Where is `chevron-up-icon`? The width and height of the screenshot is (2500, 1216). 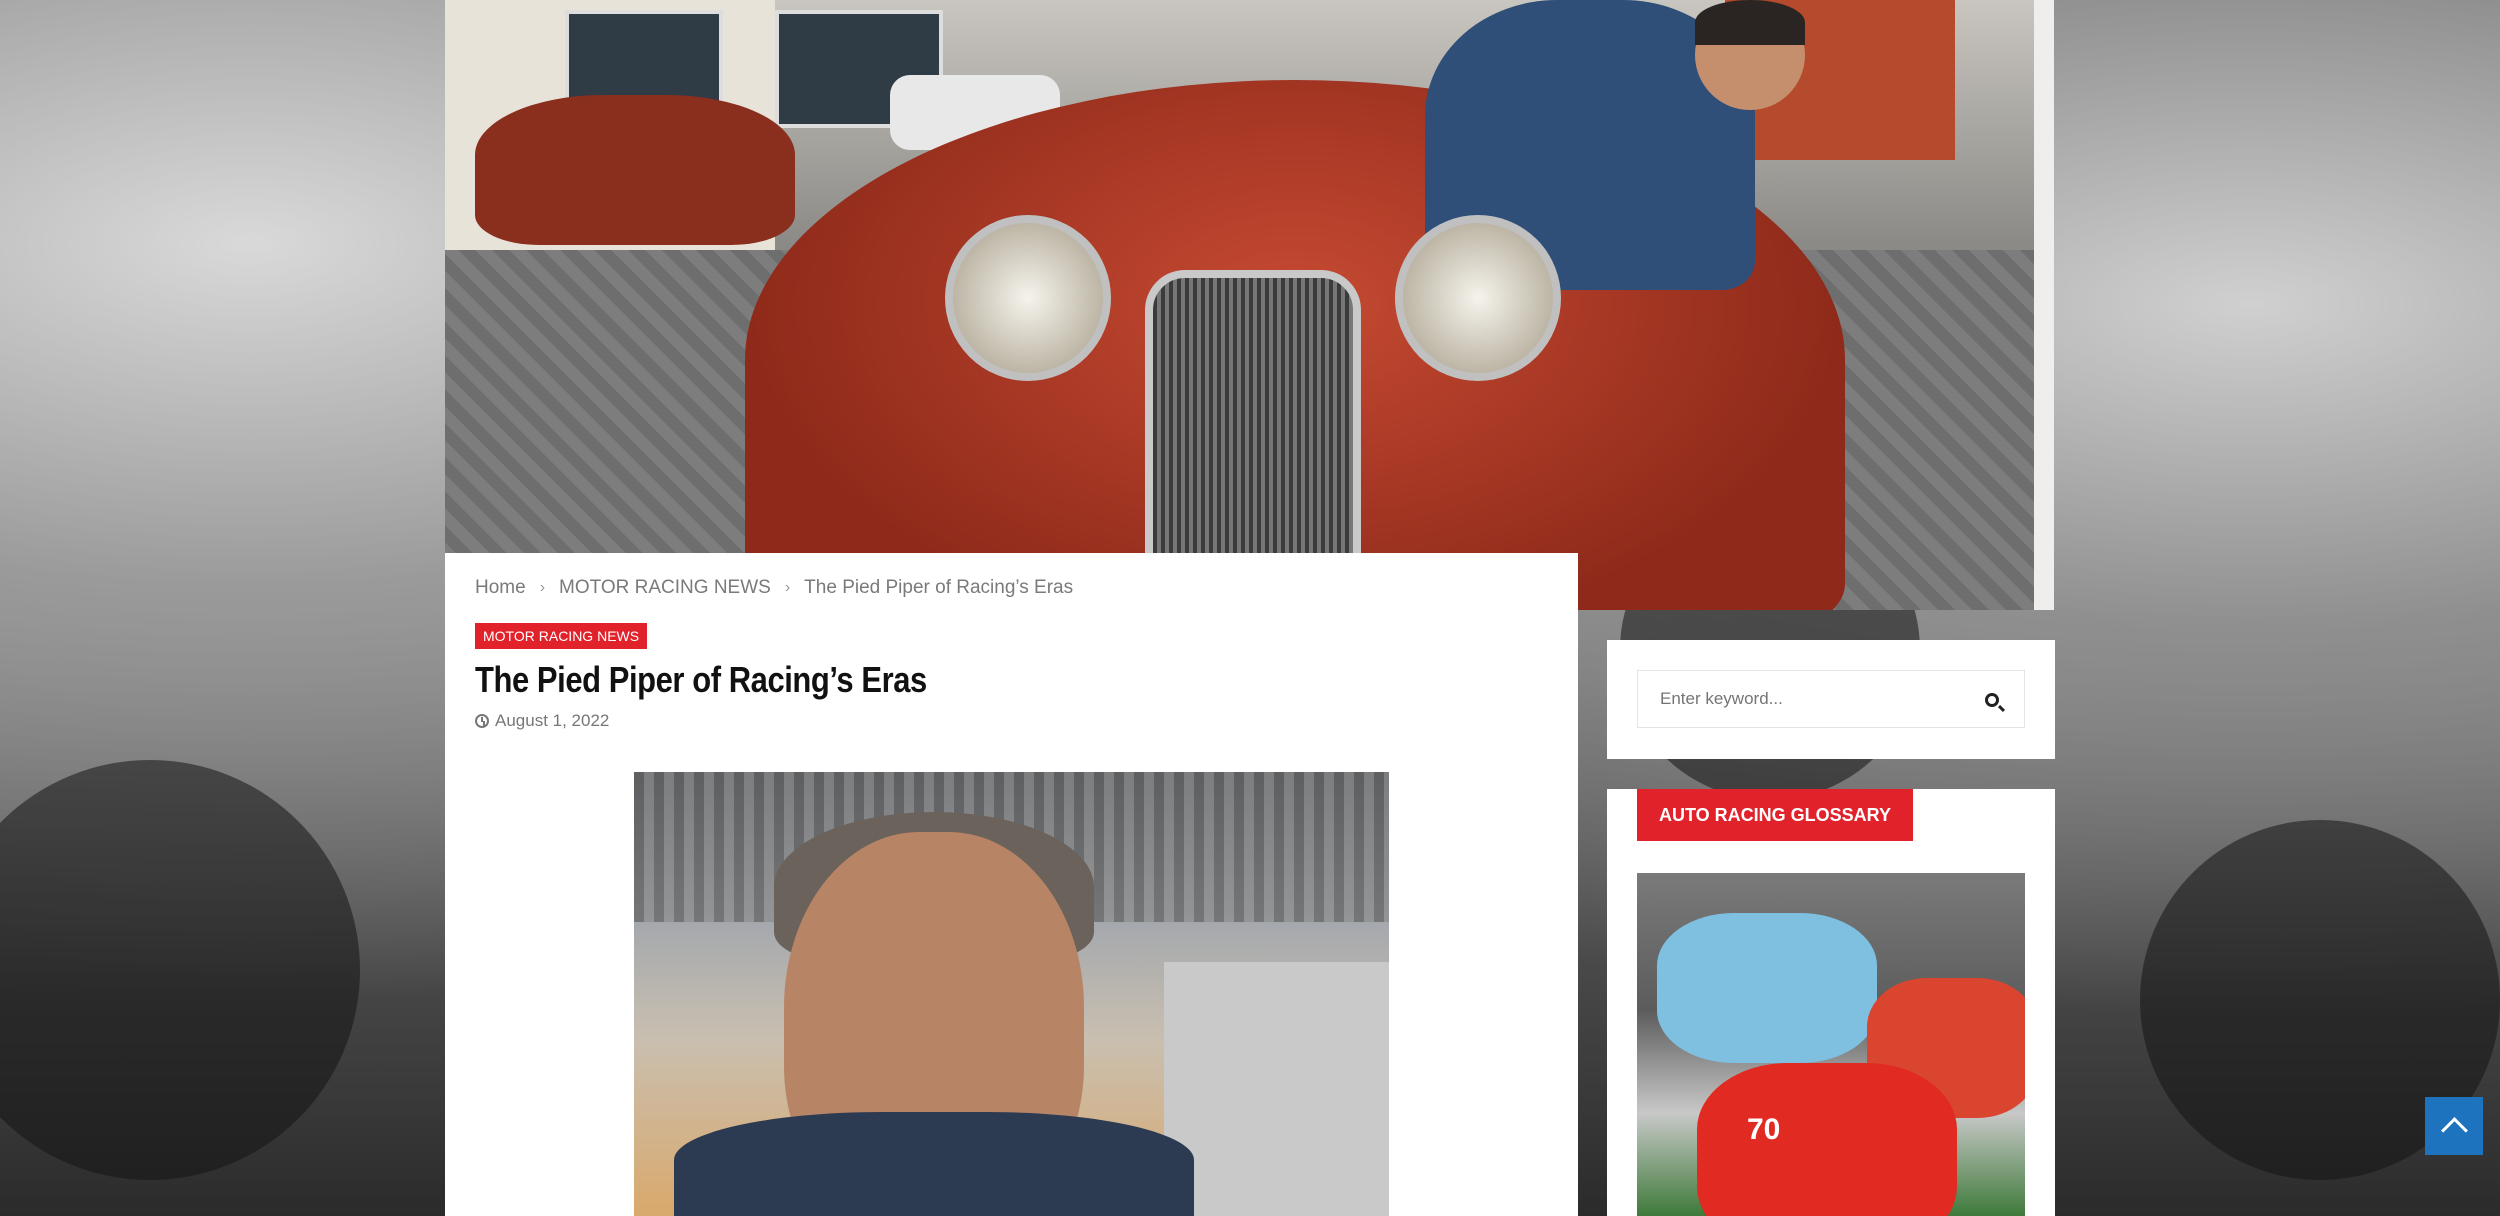 chevron-up-icon is located at coordinates (2454, 1130).